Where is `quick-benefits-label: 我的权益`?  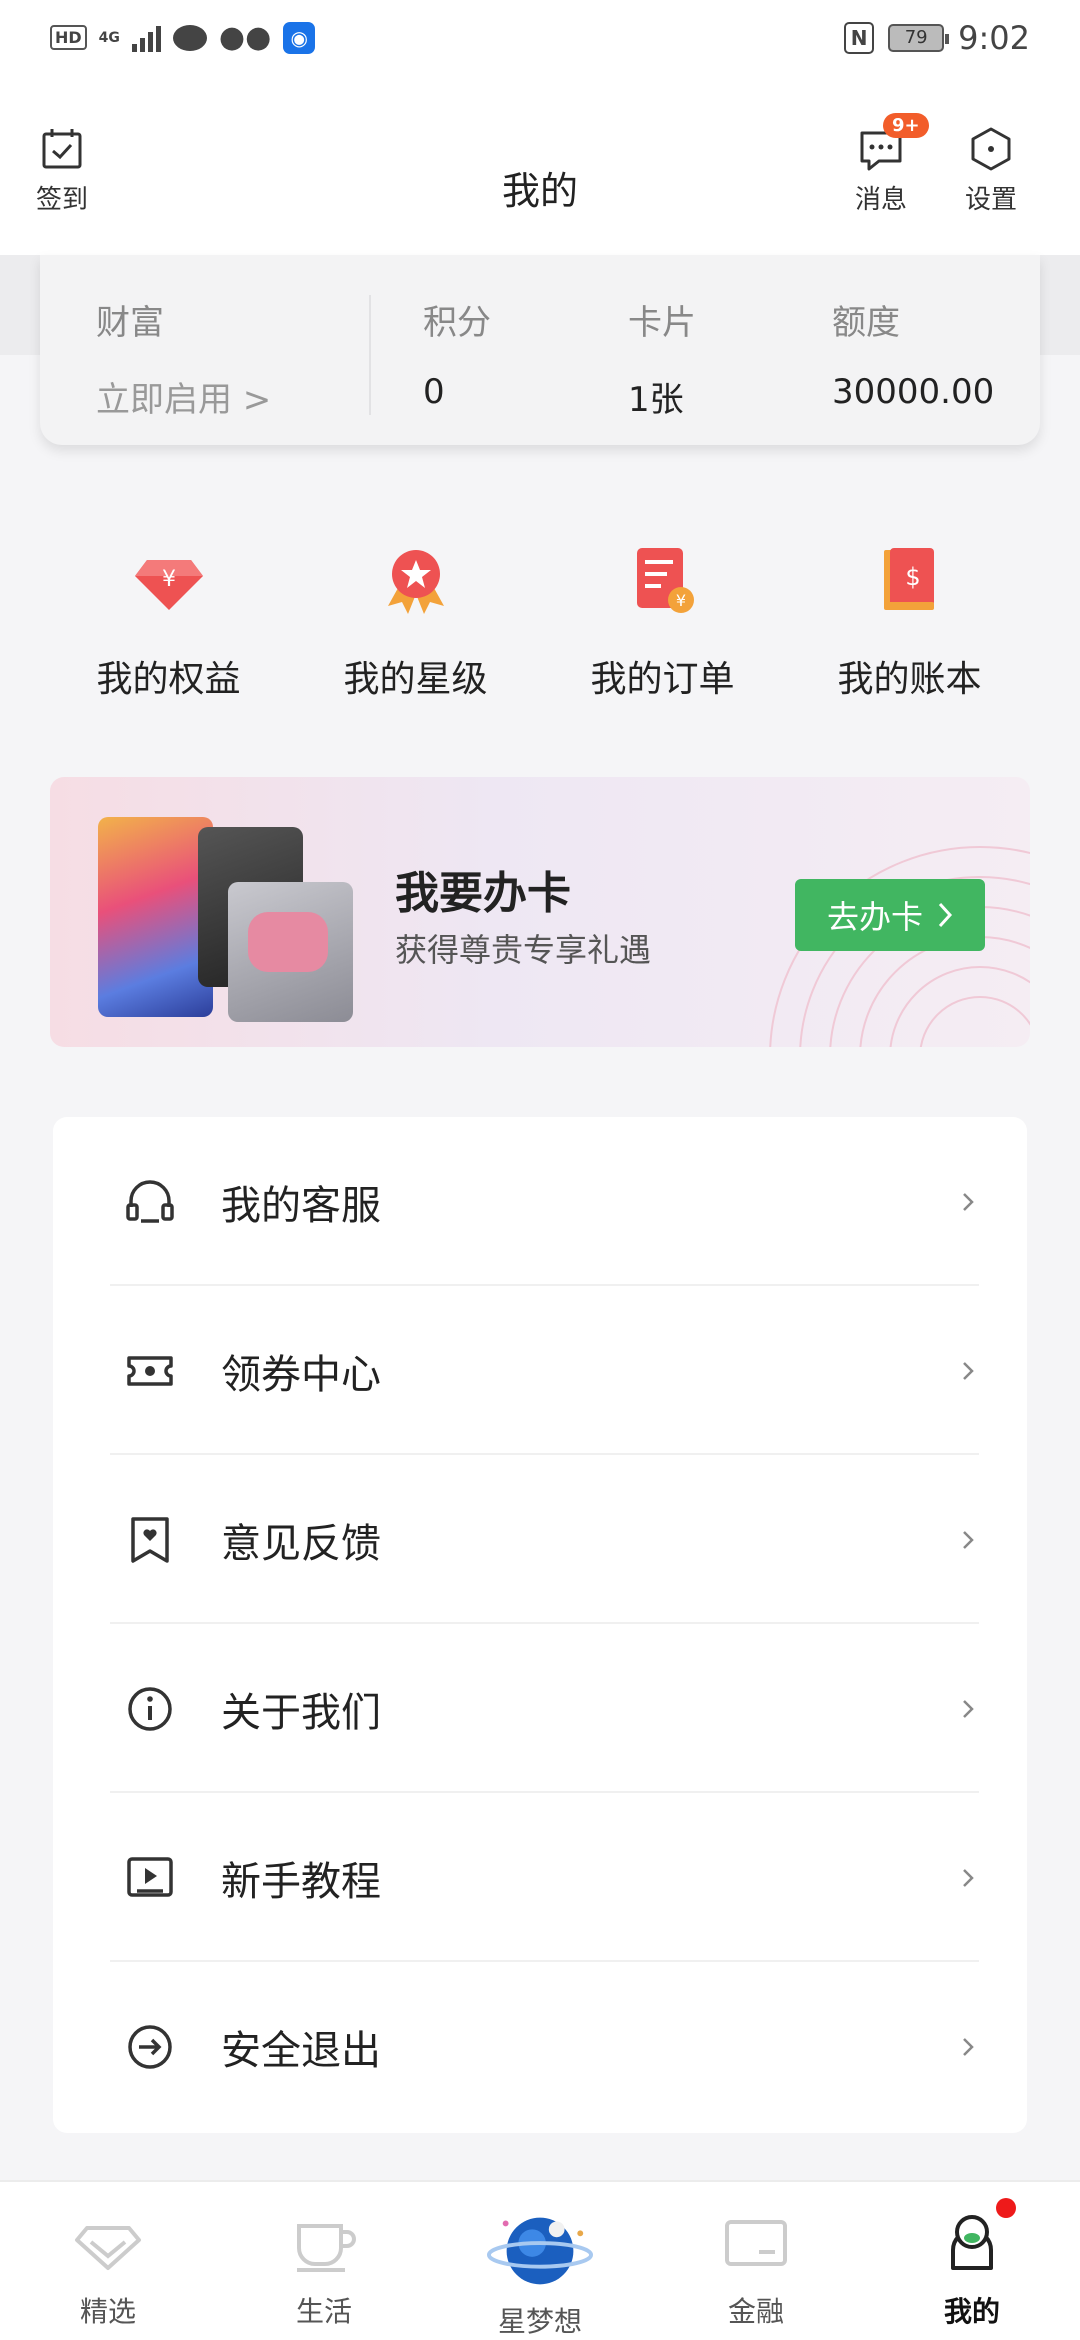
quick-benefits-label: 我的权益 is located at coordinates (168, 679).